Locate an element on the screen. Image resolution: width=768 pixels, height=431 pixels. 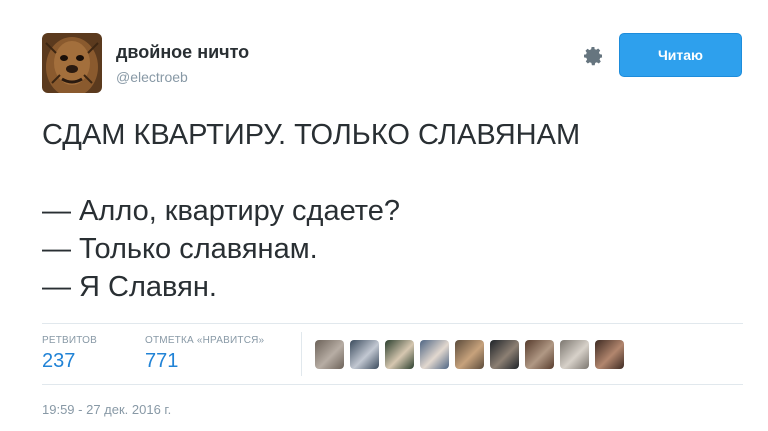
stats-bottom-divider is located at coordinates (392, 384).